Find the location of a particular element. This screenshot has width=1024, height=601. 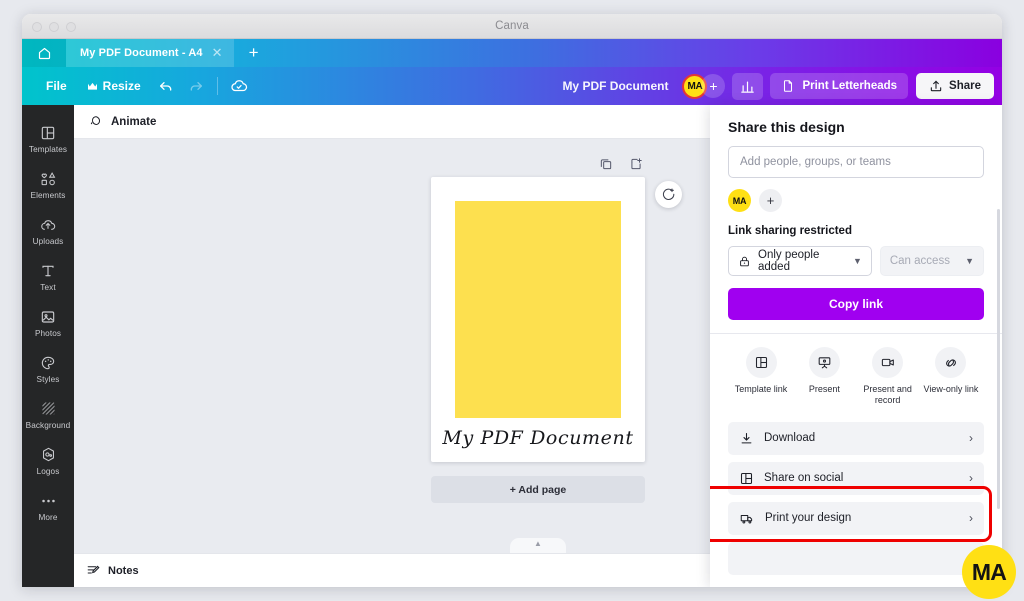

add-person-button: + is located at coordinates (770, 200).